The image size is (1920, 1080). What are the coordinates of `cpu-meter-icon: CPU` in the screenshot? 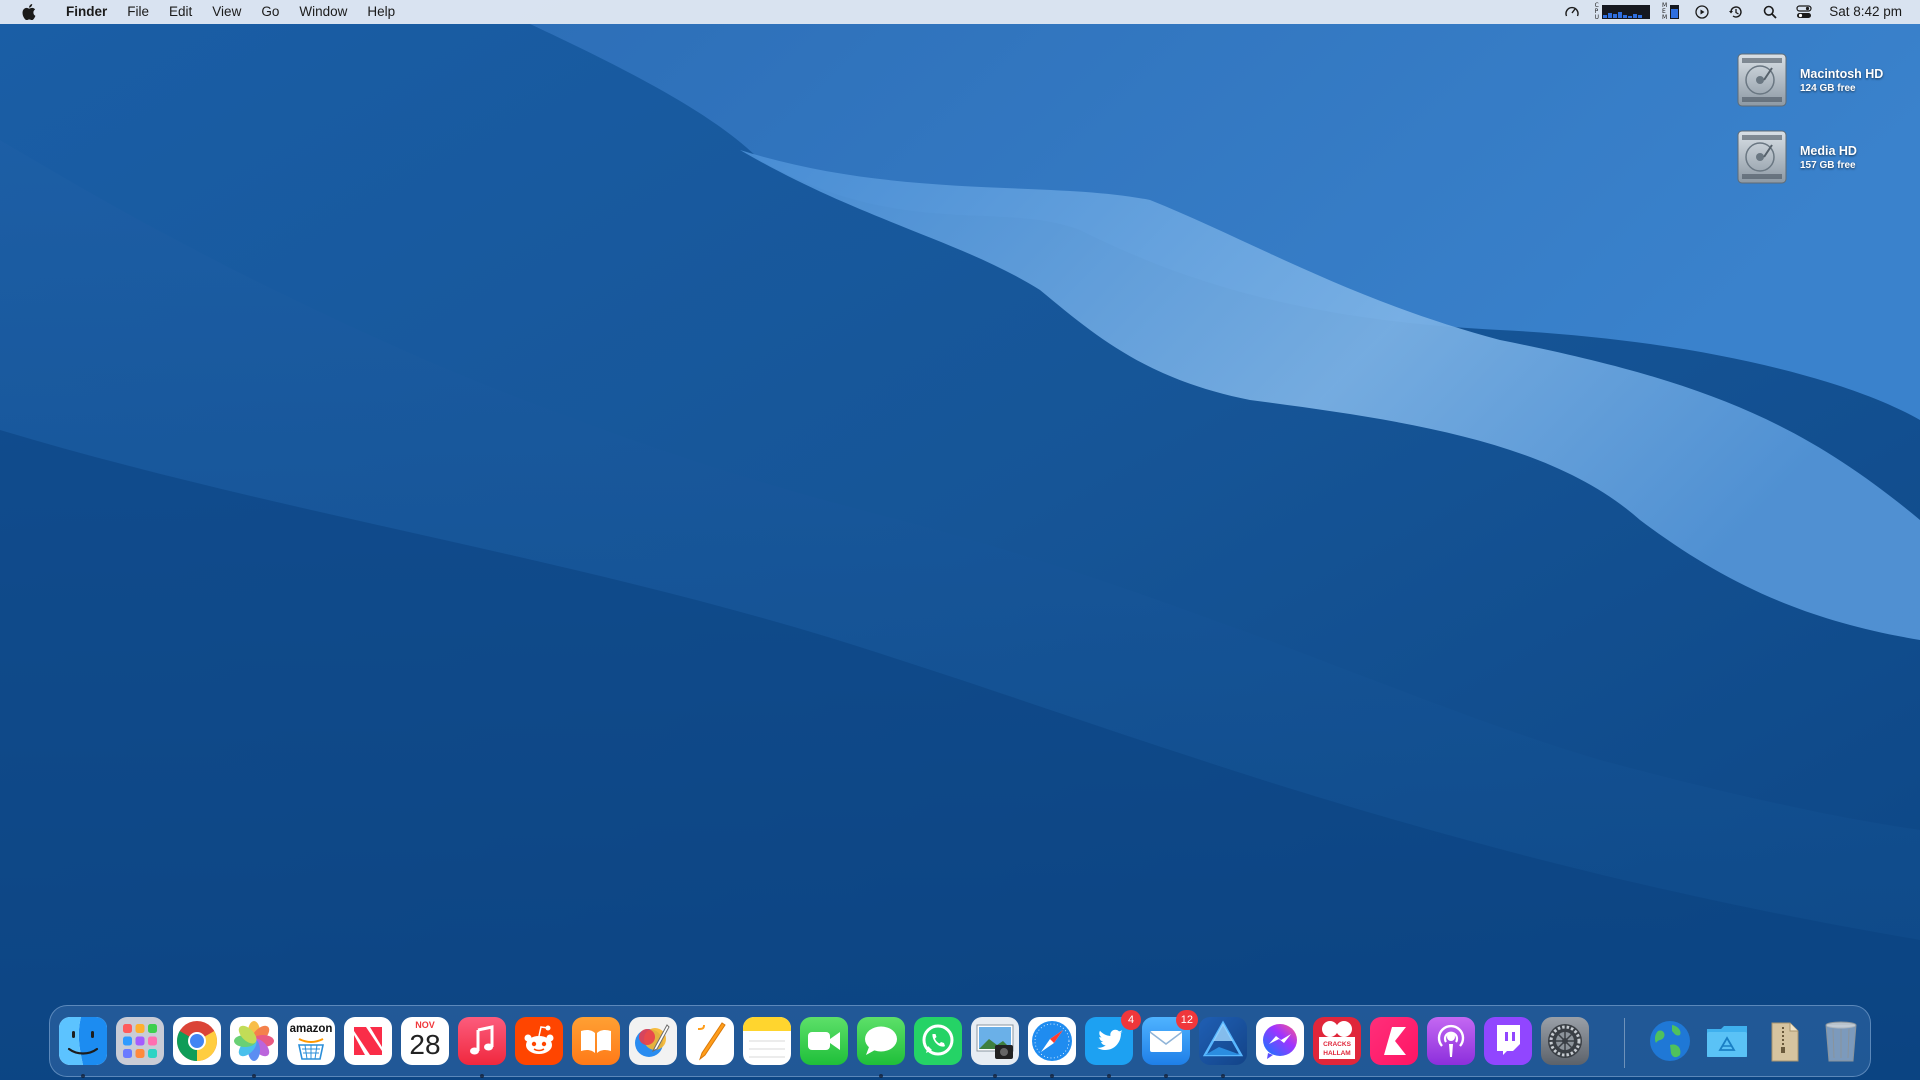 It's located at (1622, 12).